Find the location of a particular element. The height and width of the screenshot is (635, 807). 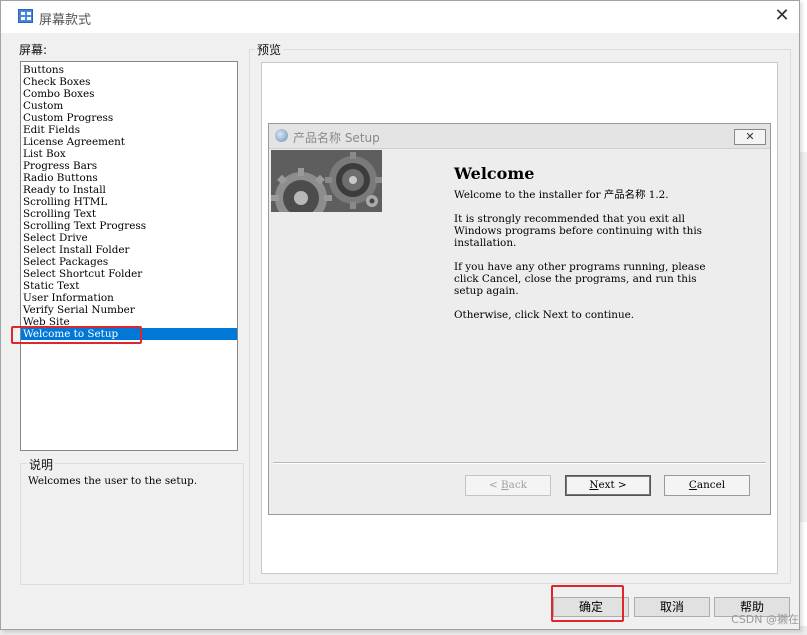

screen-list-item: Custom is located at coordinates (129, 106).